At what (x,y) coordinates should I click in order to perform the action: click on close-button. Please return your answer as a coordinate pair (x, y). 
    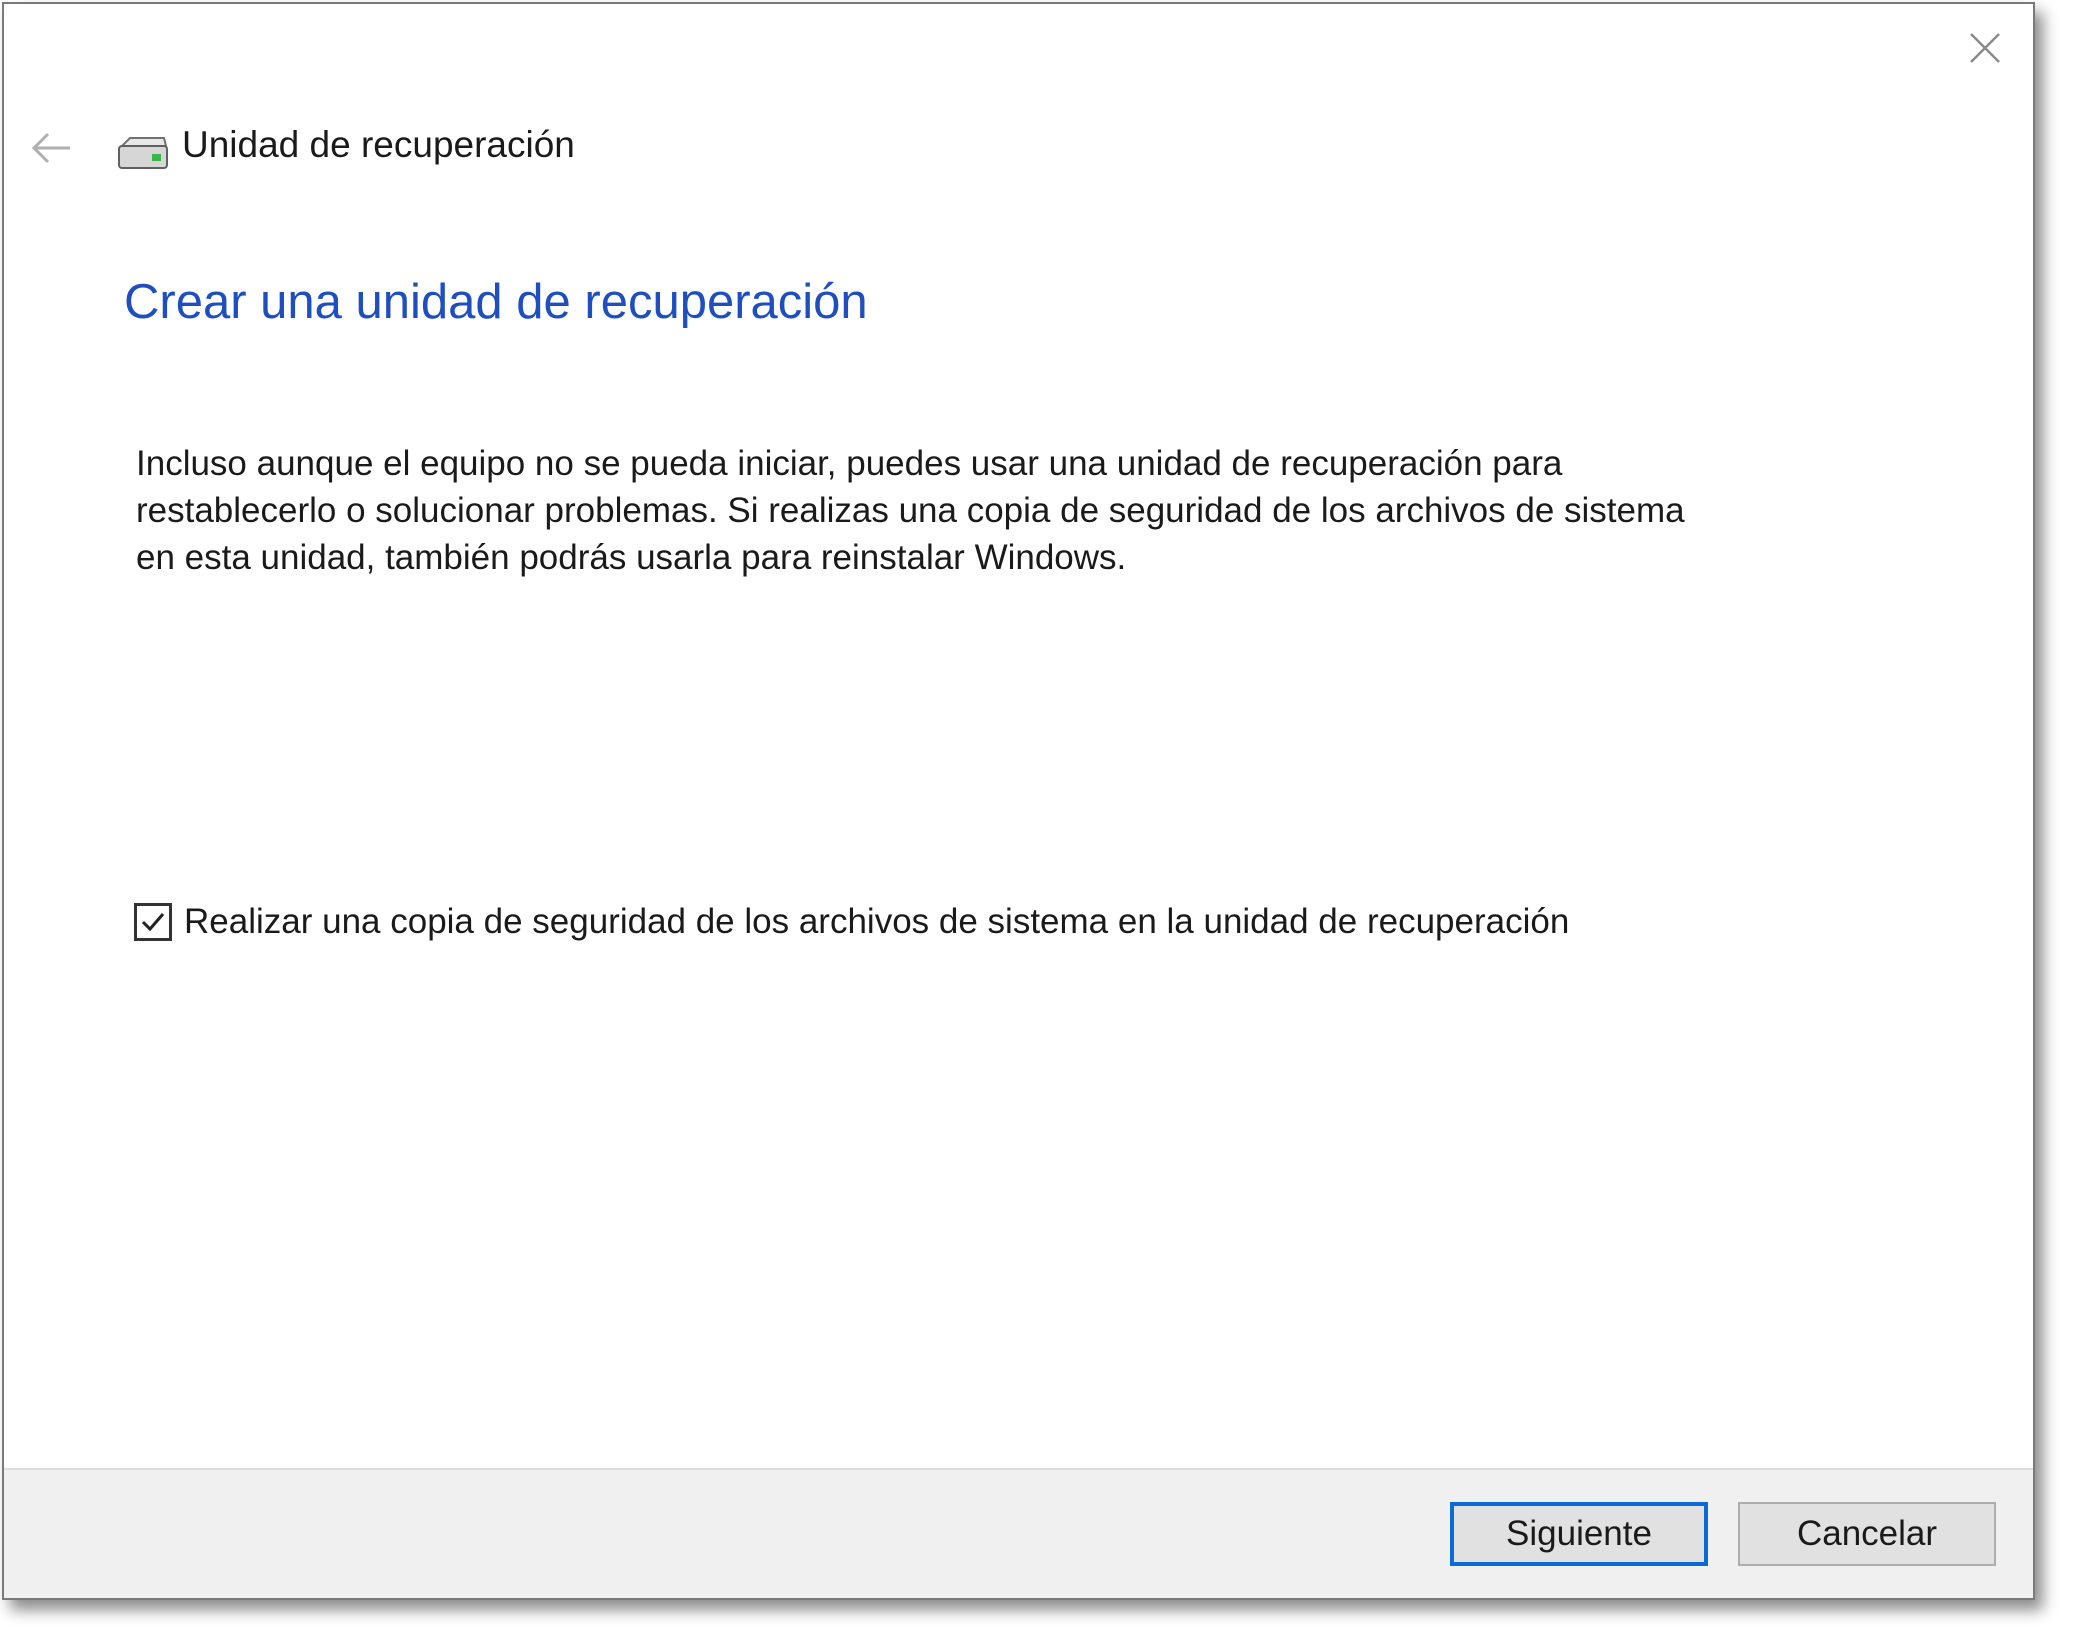
    Looking at the image, I should click on (1985, 48).